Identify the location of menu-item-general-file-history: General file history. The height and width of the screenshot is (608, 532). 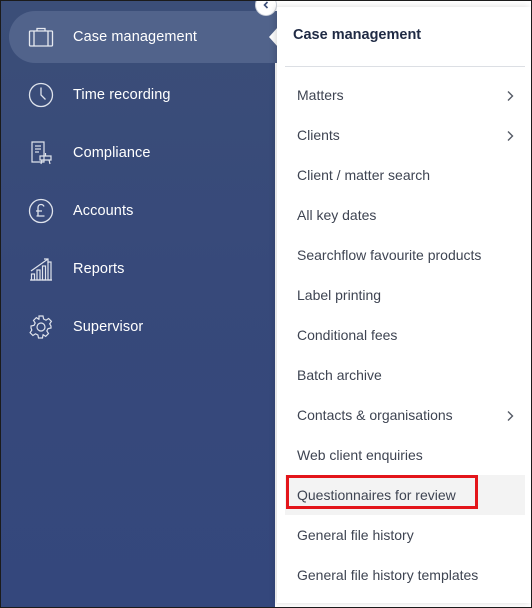
(405, 535).